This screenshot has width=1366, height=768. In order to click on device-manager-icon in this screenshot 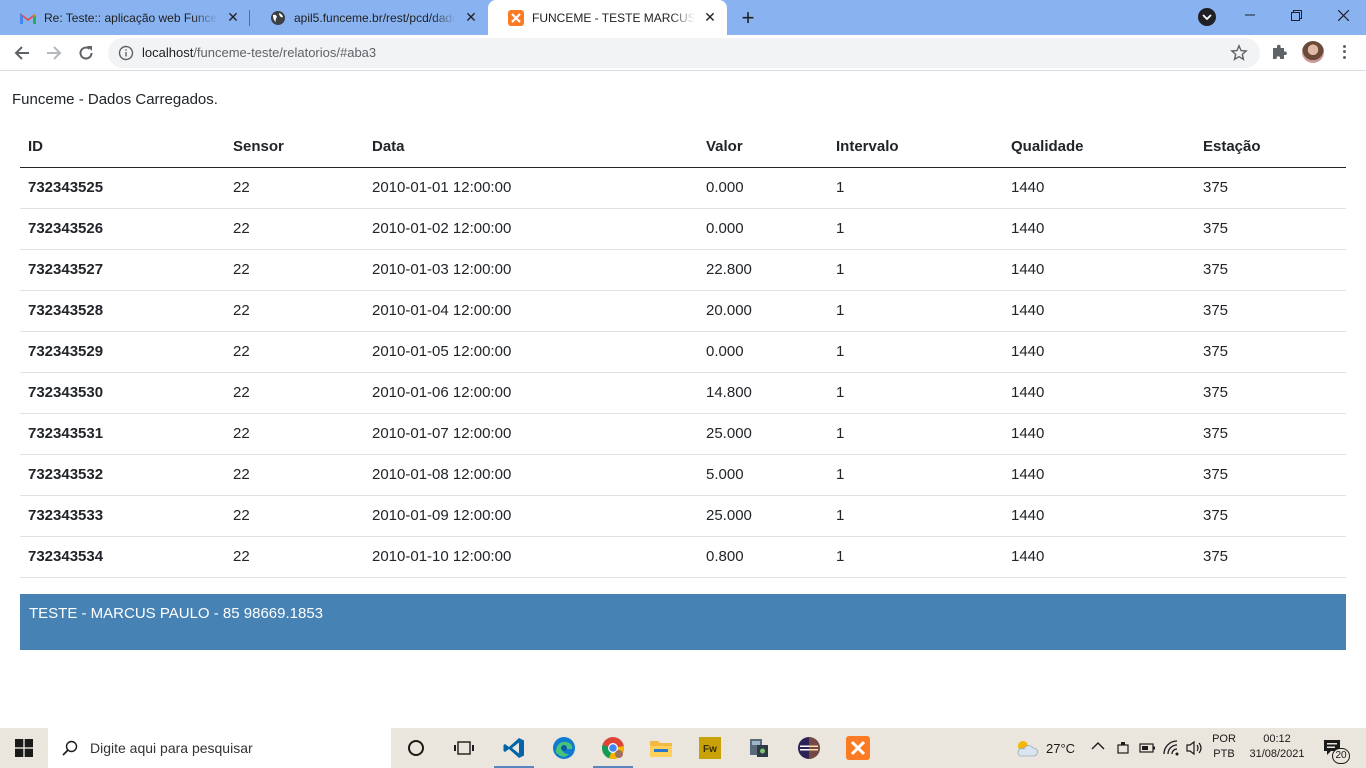, I will do `click(759, 748)`.